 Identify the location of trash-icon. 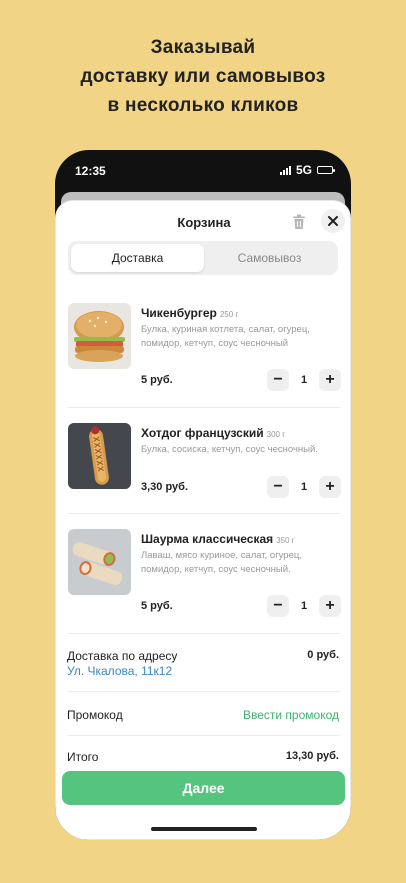
(299, 222).